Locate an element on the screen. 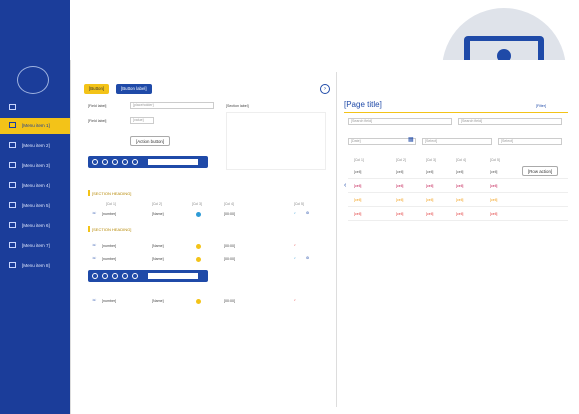 The height and width of the screenshot is (414, 579). primary-button: [Button] is located at coordinates (97, 89).